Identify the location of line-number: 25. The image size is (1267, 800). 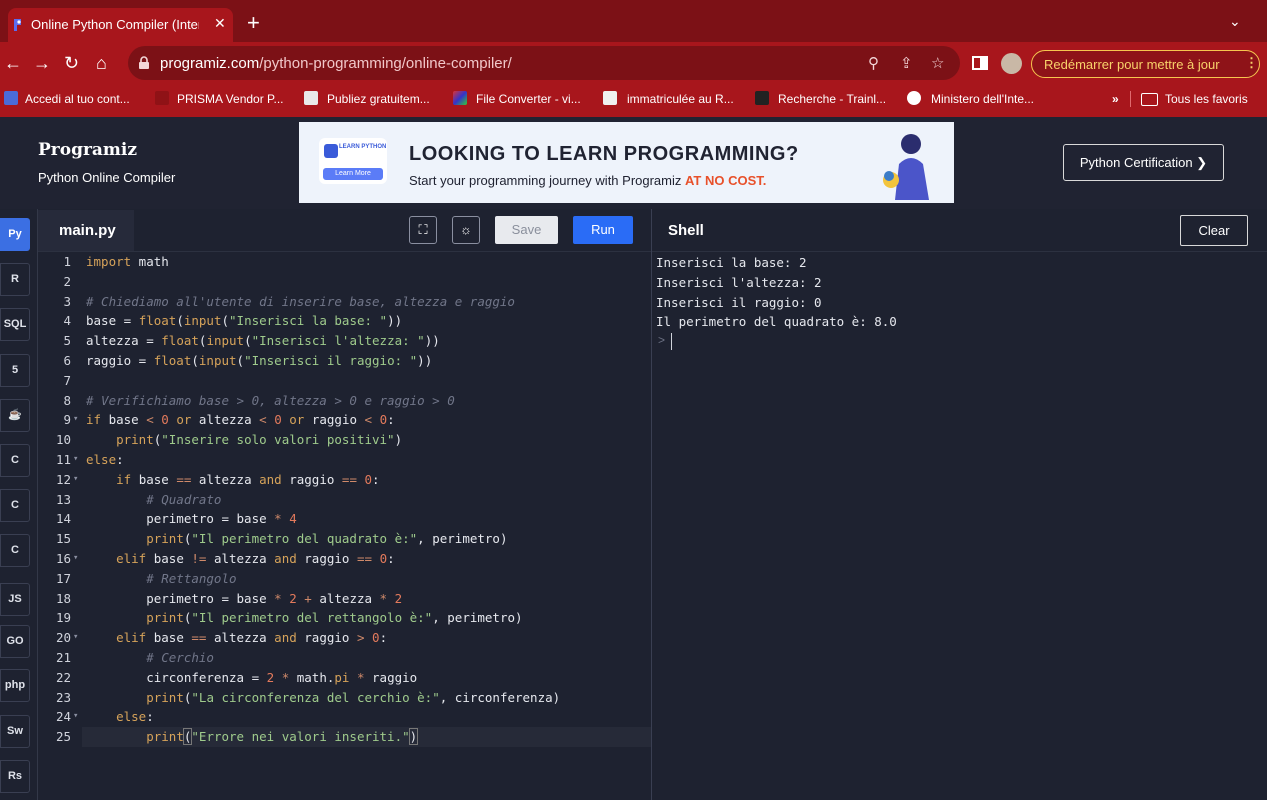
(63, 736).